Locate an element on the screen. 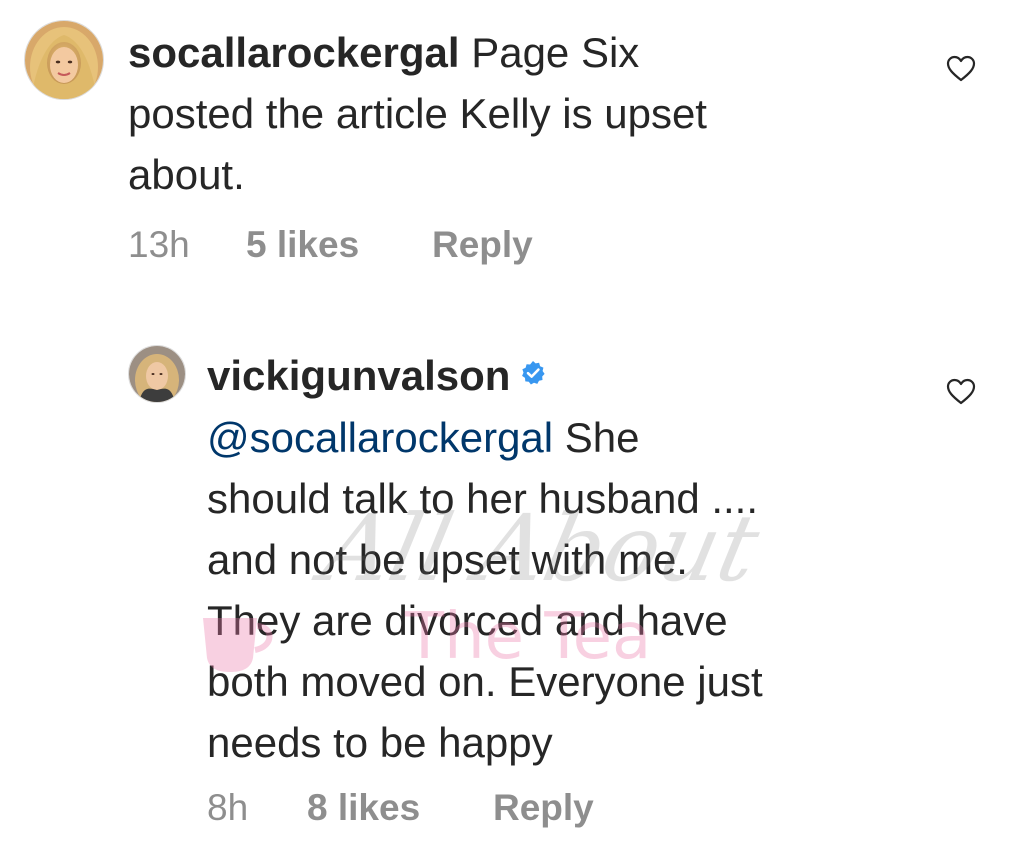 This screenshot has height=845, width=1016. comment-text-line1: Page Six is located at coordinates (549, 52).